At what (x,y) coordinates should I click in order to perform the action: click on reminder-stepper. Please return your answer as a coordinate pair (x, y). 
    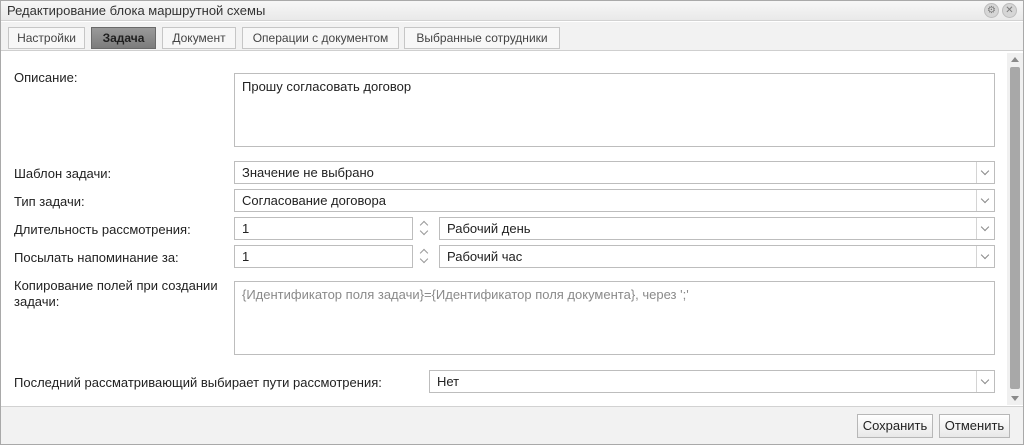
    Looking at the image, I should click on (424, 256).